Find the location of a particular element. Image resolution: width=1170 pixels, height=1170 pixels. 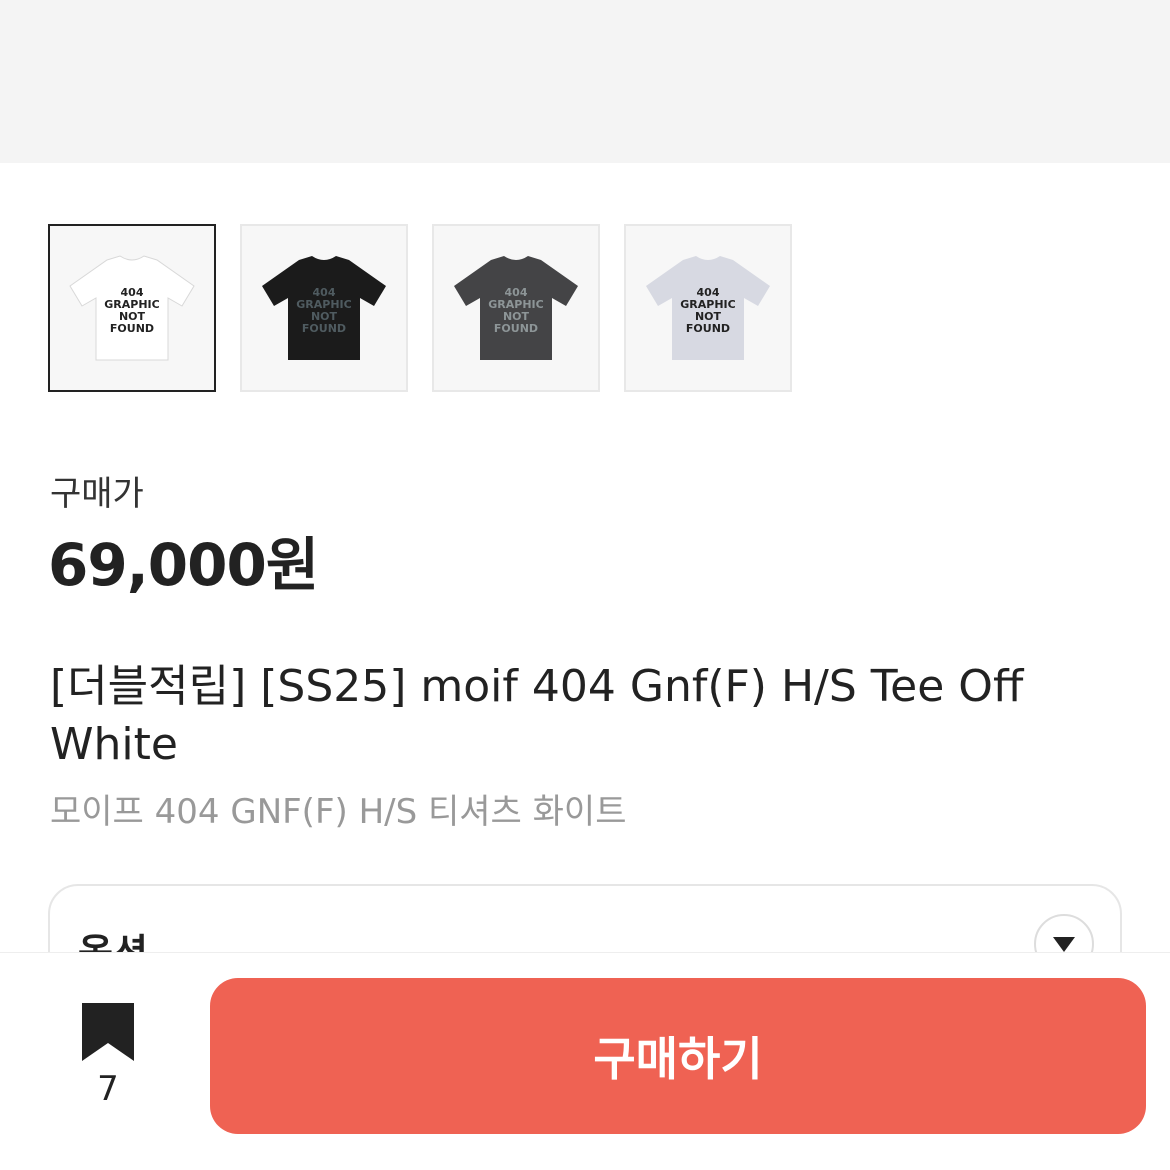

buy-button: 구매하기 is located at coordinates (678, 1056).